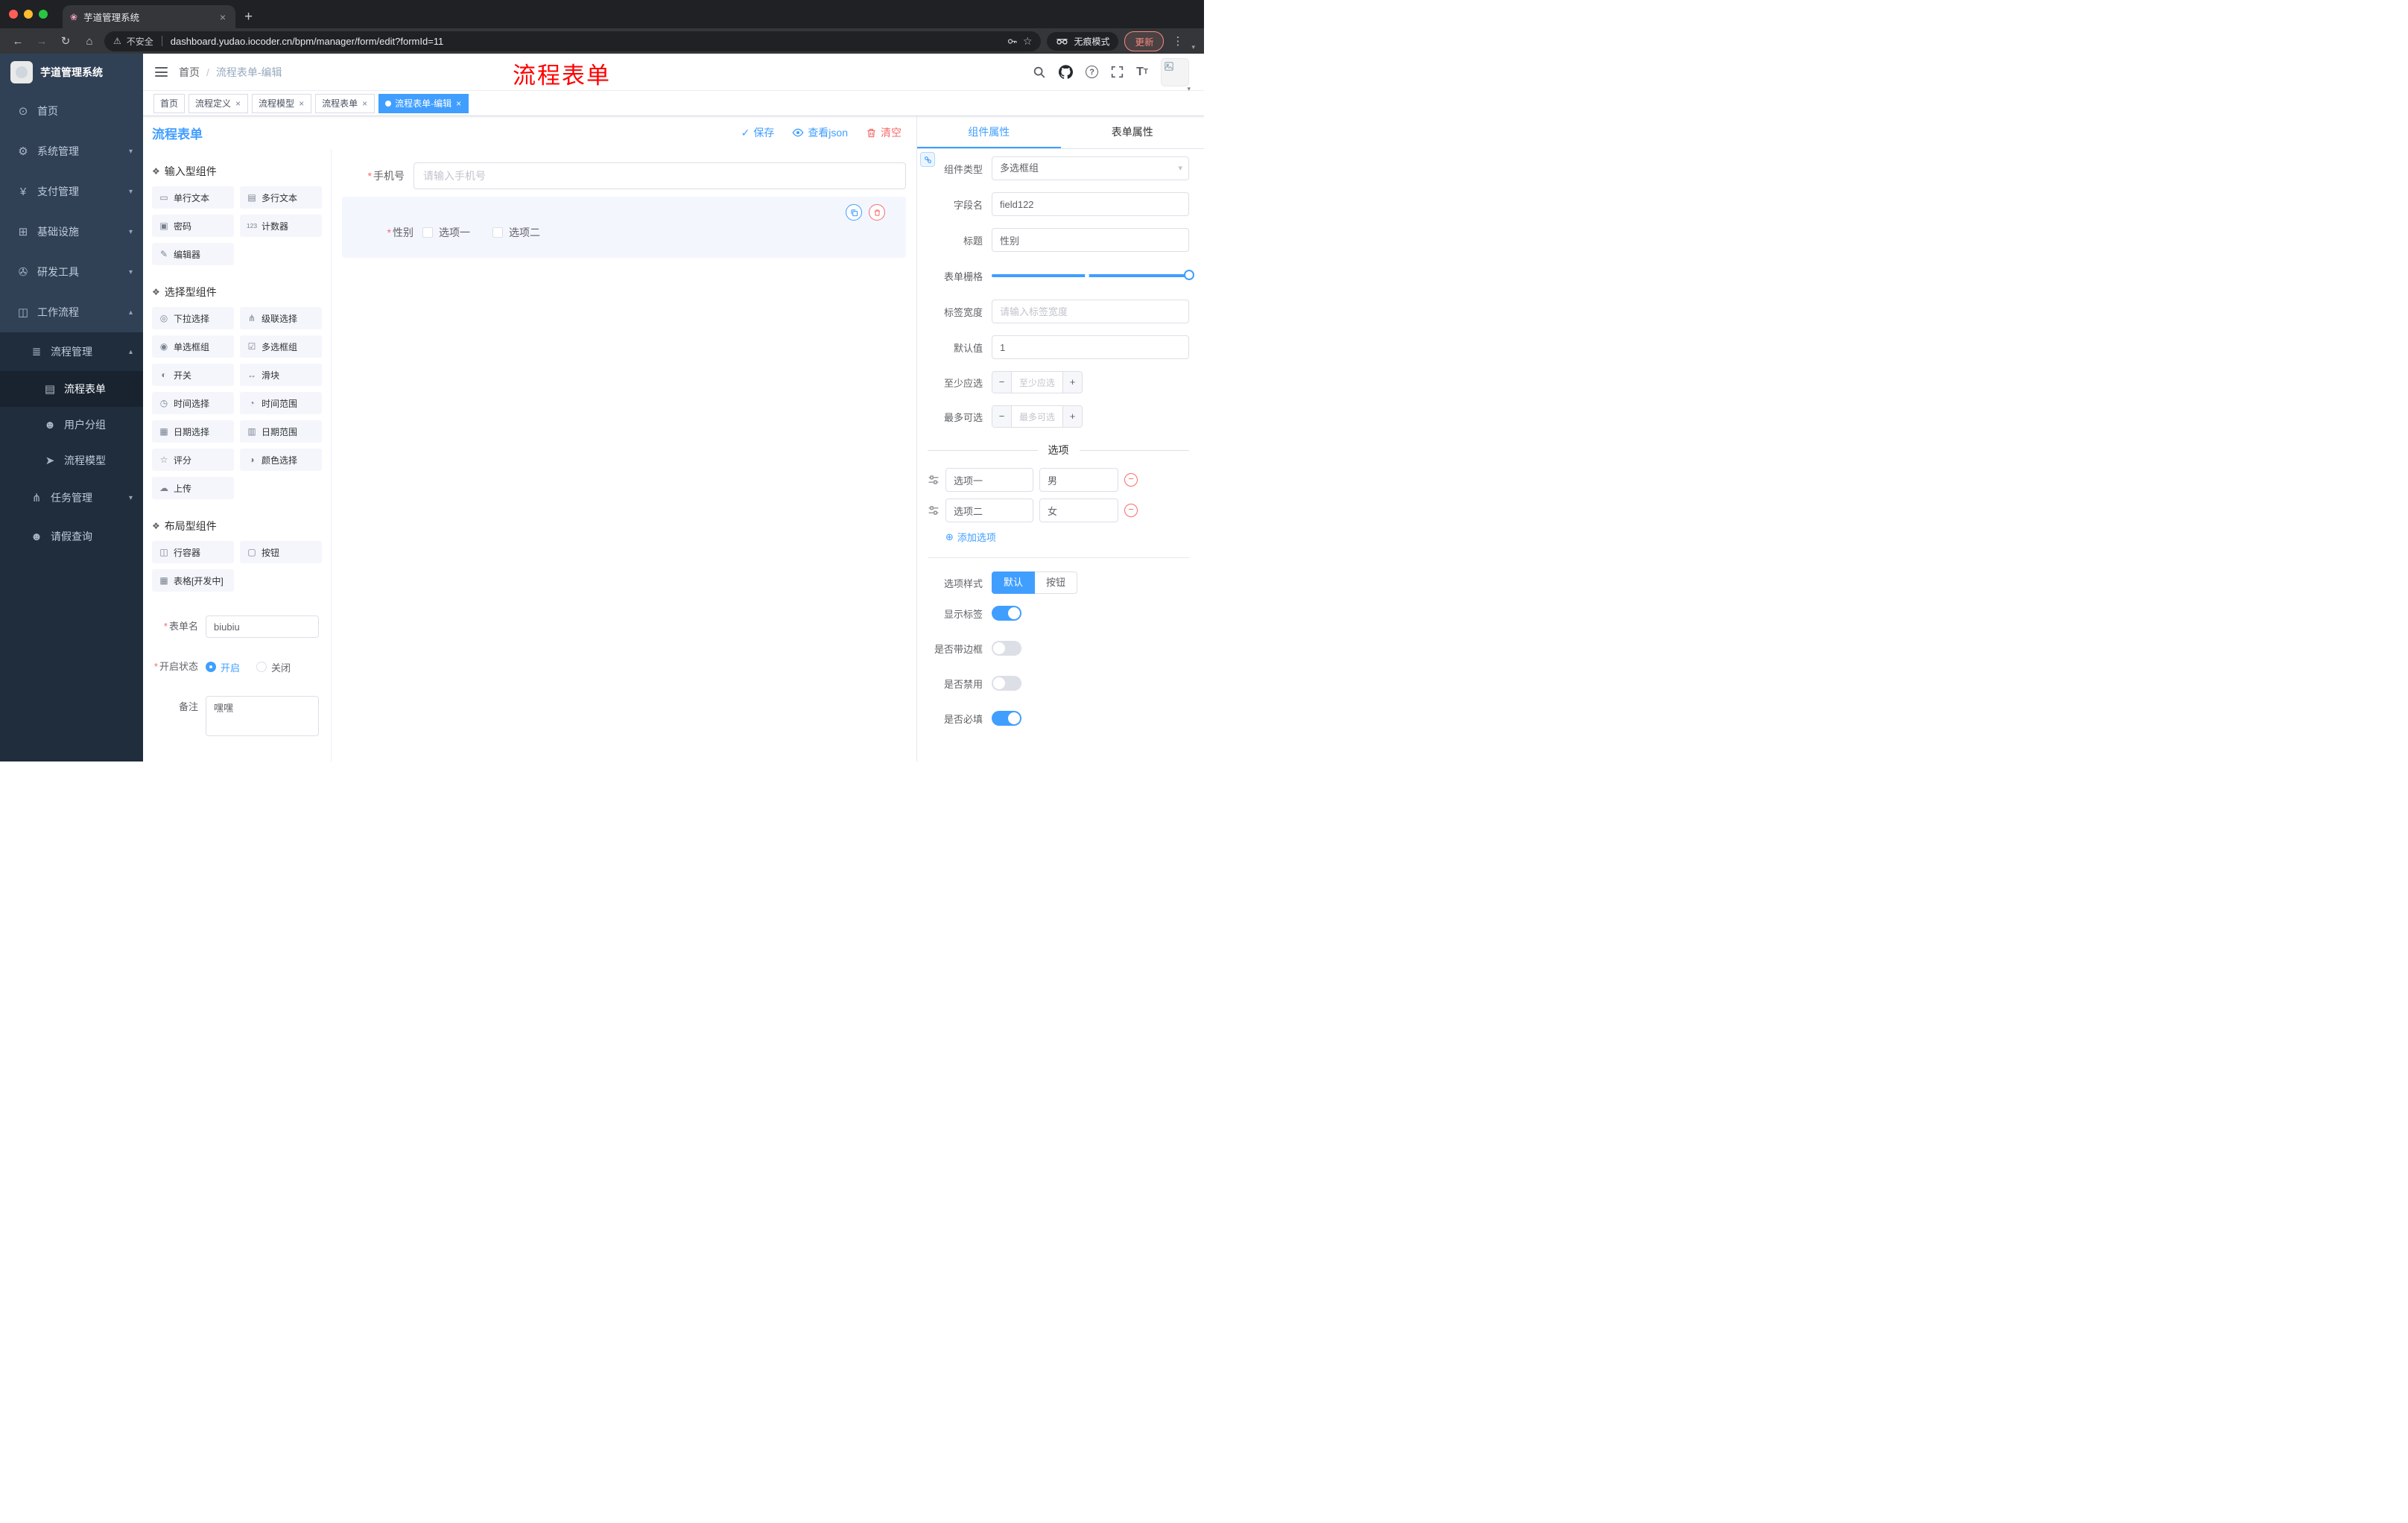 This screenshot has height=1523, width=2408. Describe the element at coordinates (1177, 41) in the screenshot. I see `browser-menu-icon: ⋮` at that location.